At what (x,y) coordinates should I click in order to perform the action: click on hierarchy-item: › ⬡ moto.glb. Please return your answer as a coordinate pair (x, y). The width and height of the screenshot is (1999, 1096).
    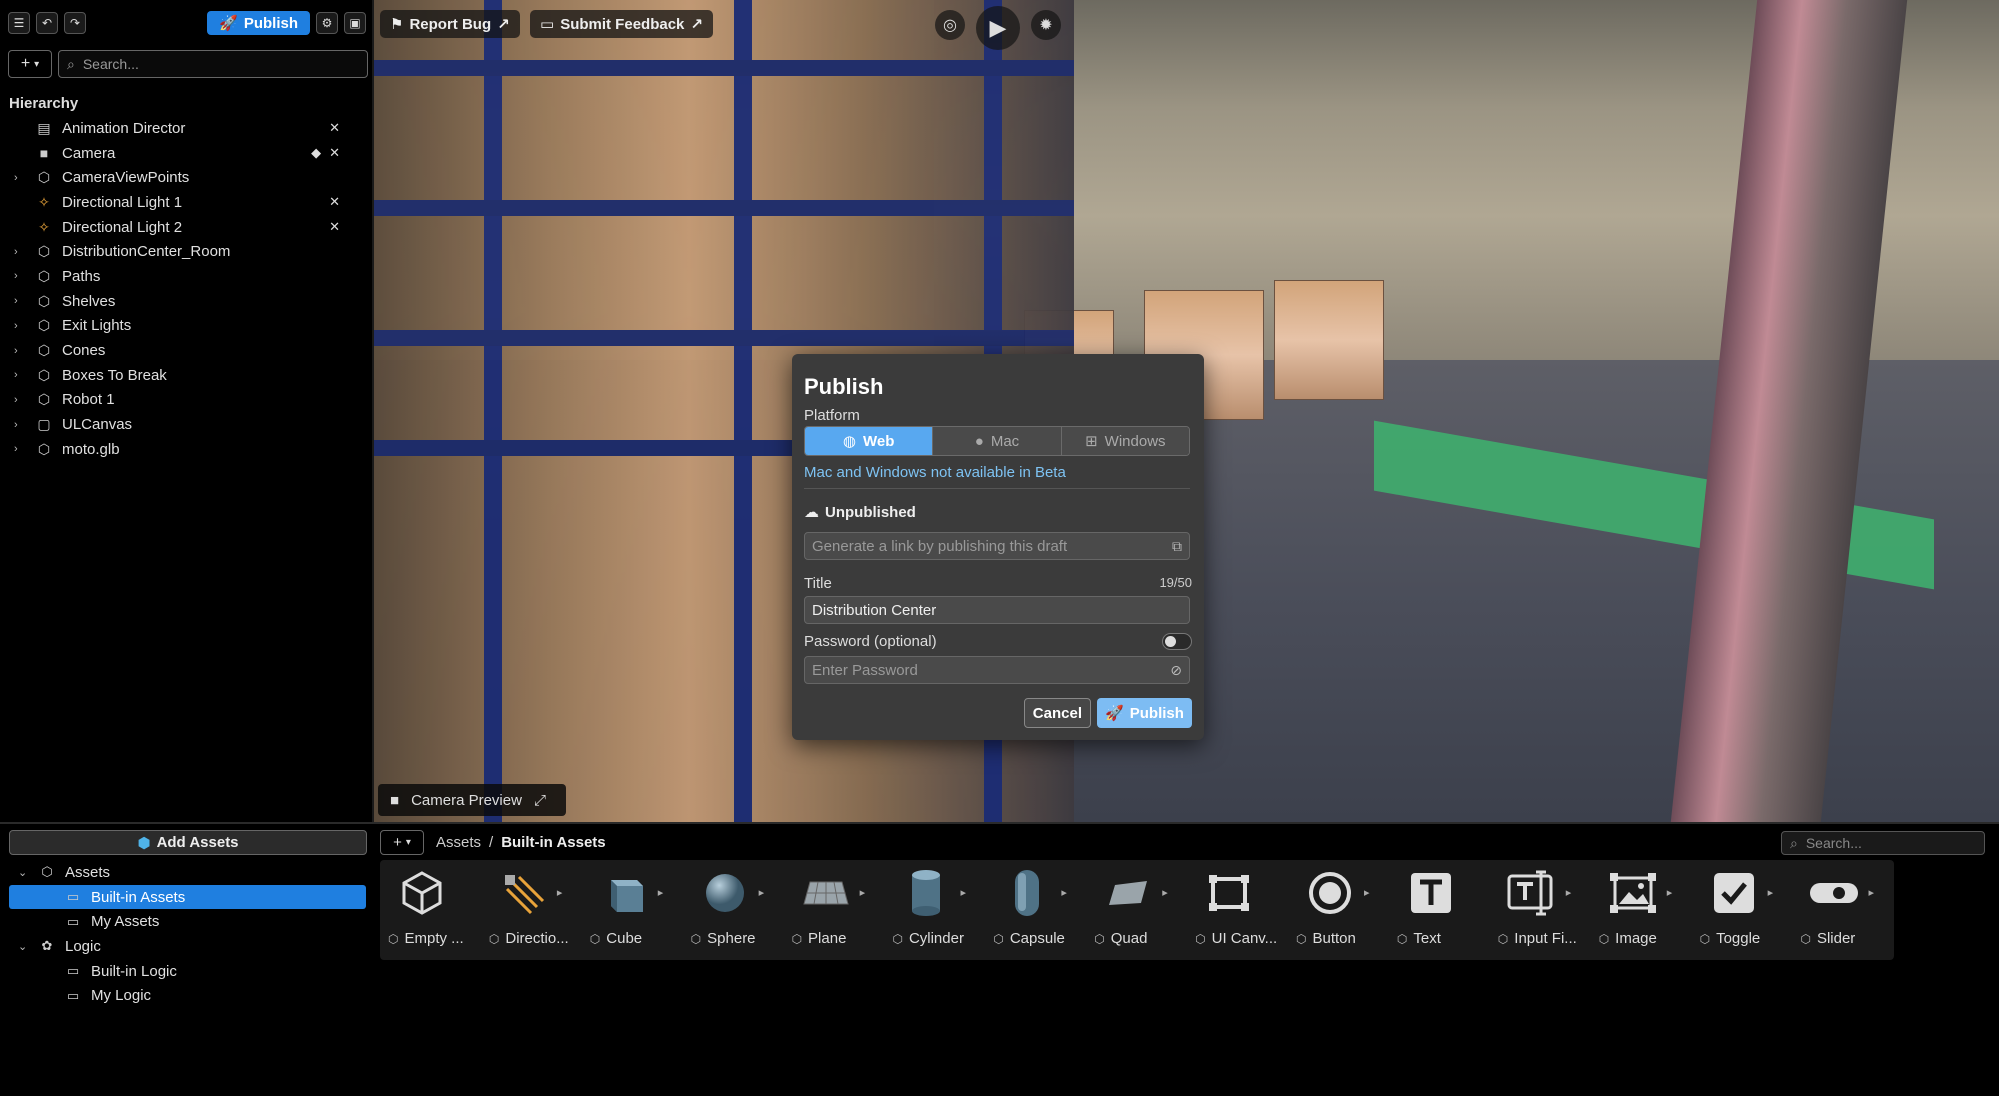
    Looking at the image, I should click on (187, 449).